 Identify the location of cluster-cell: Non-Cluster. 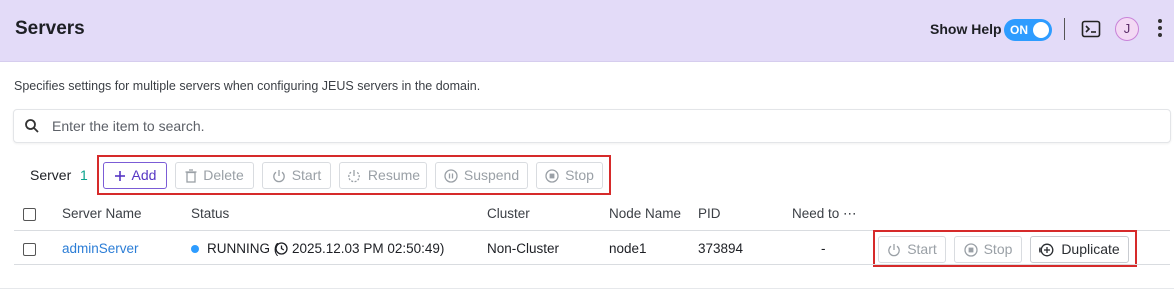
(523, 248).